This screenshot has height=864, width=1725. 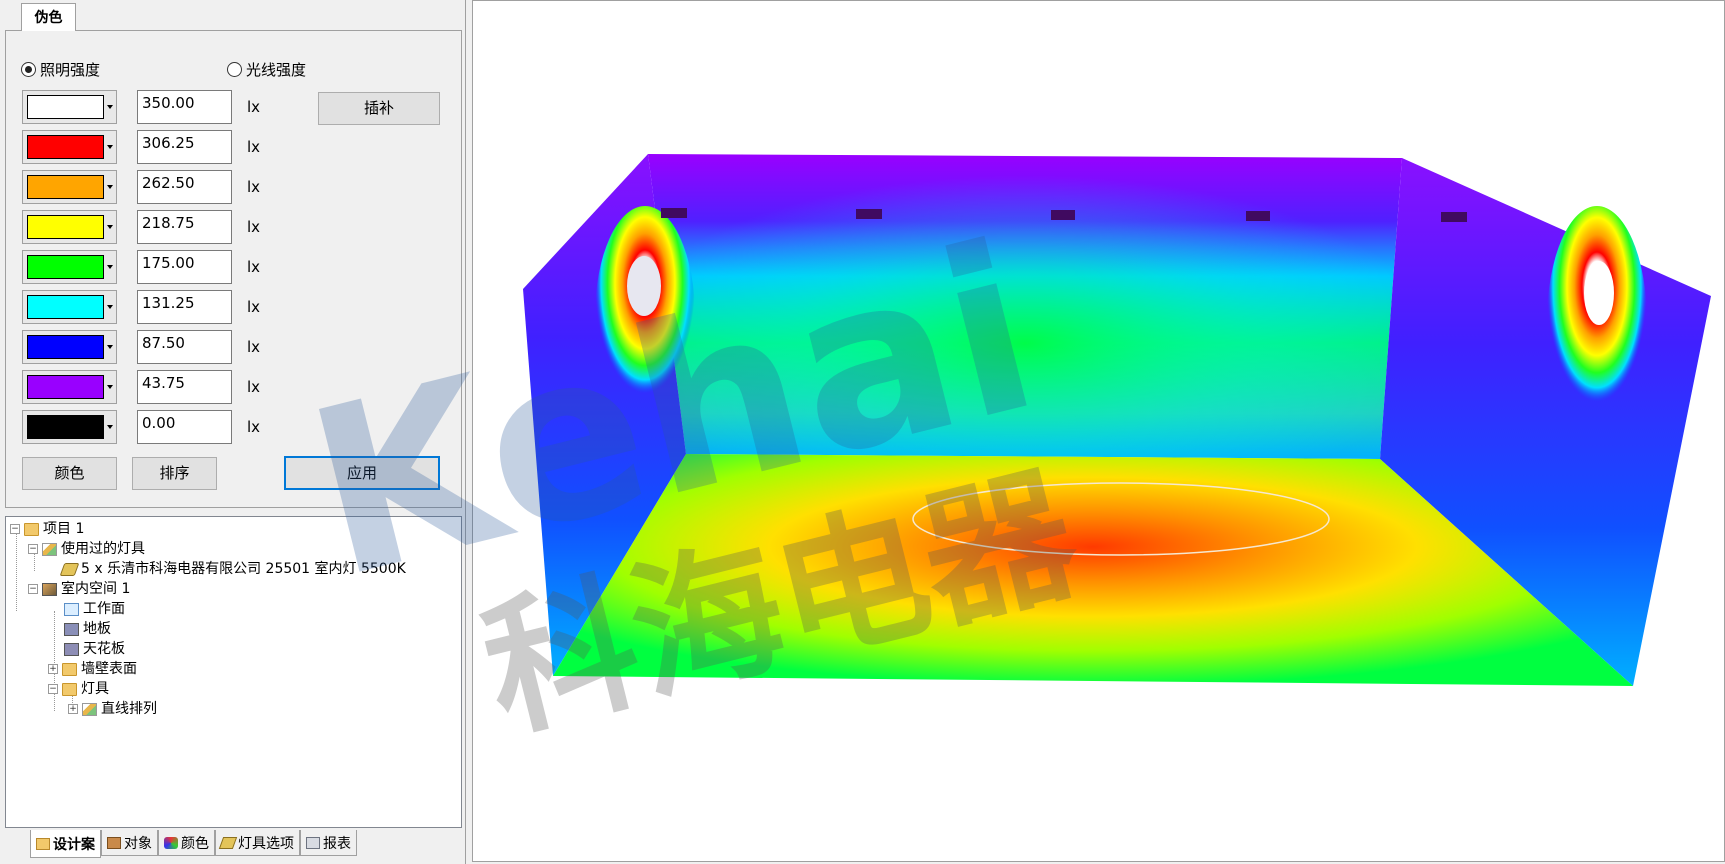 I want to click on tree-node-project: − 项目 1, so click(x=47, y=529).